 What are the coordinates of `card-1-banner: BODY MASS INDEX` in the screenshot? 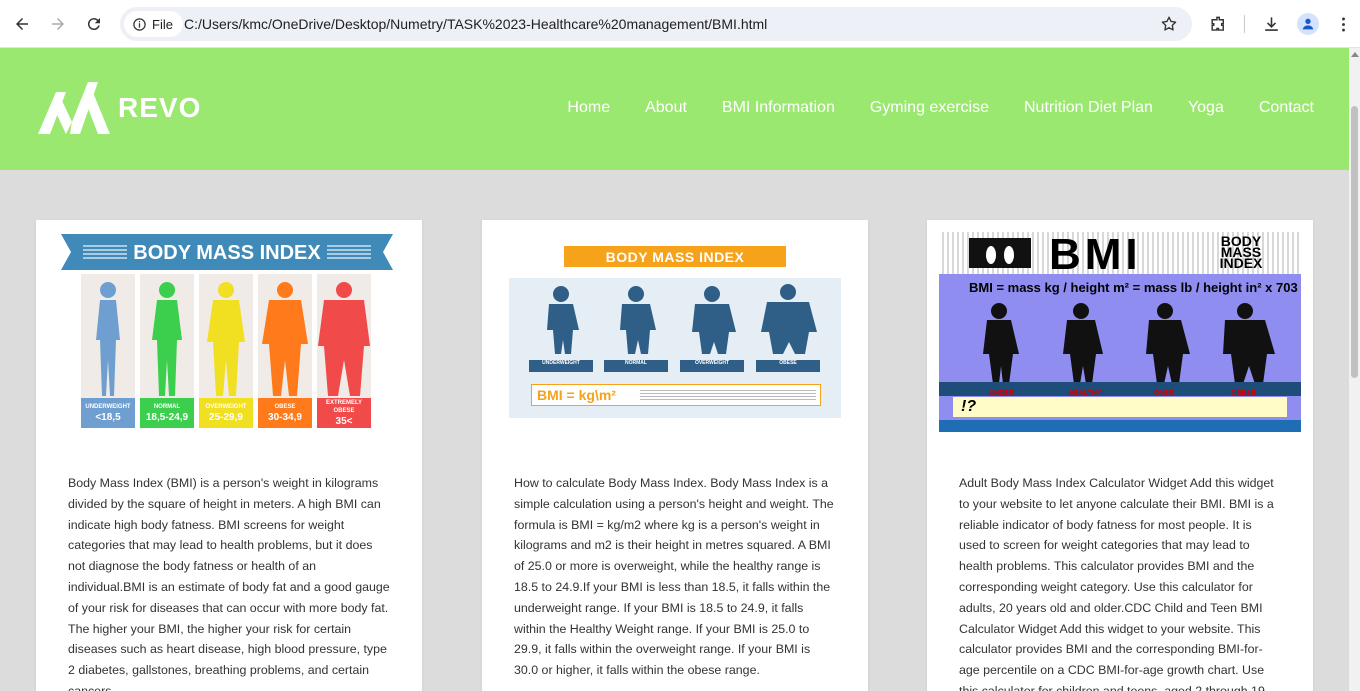 It's located at (227, 252).